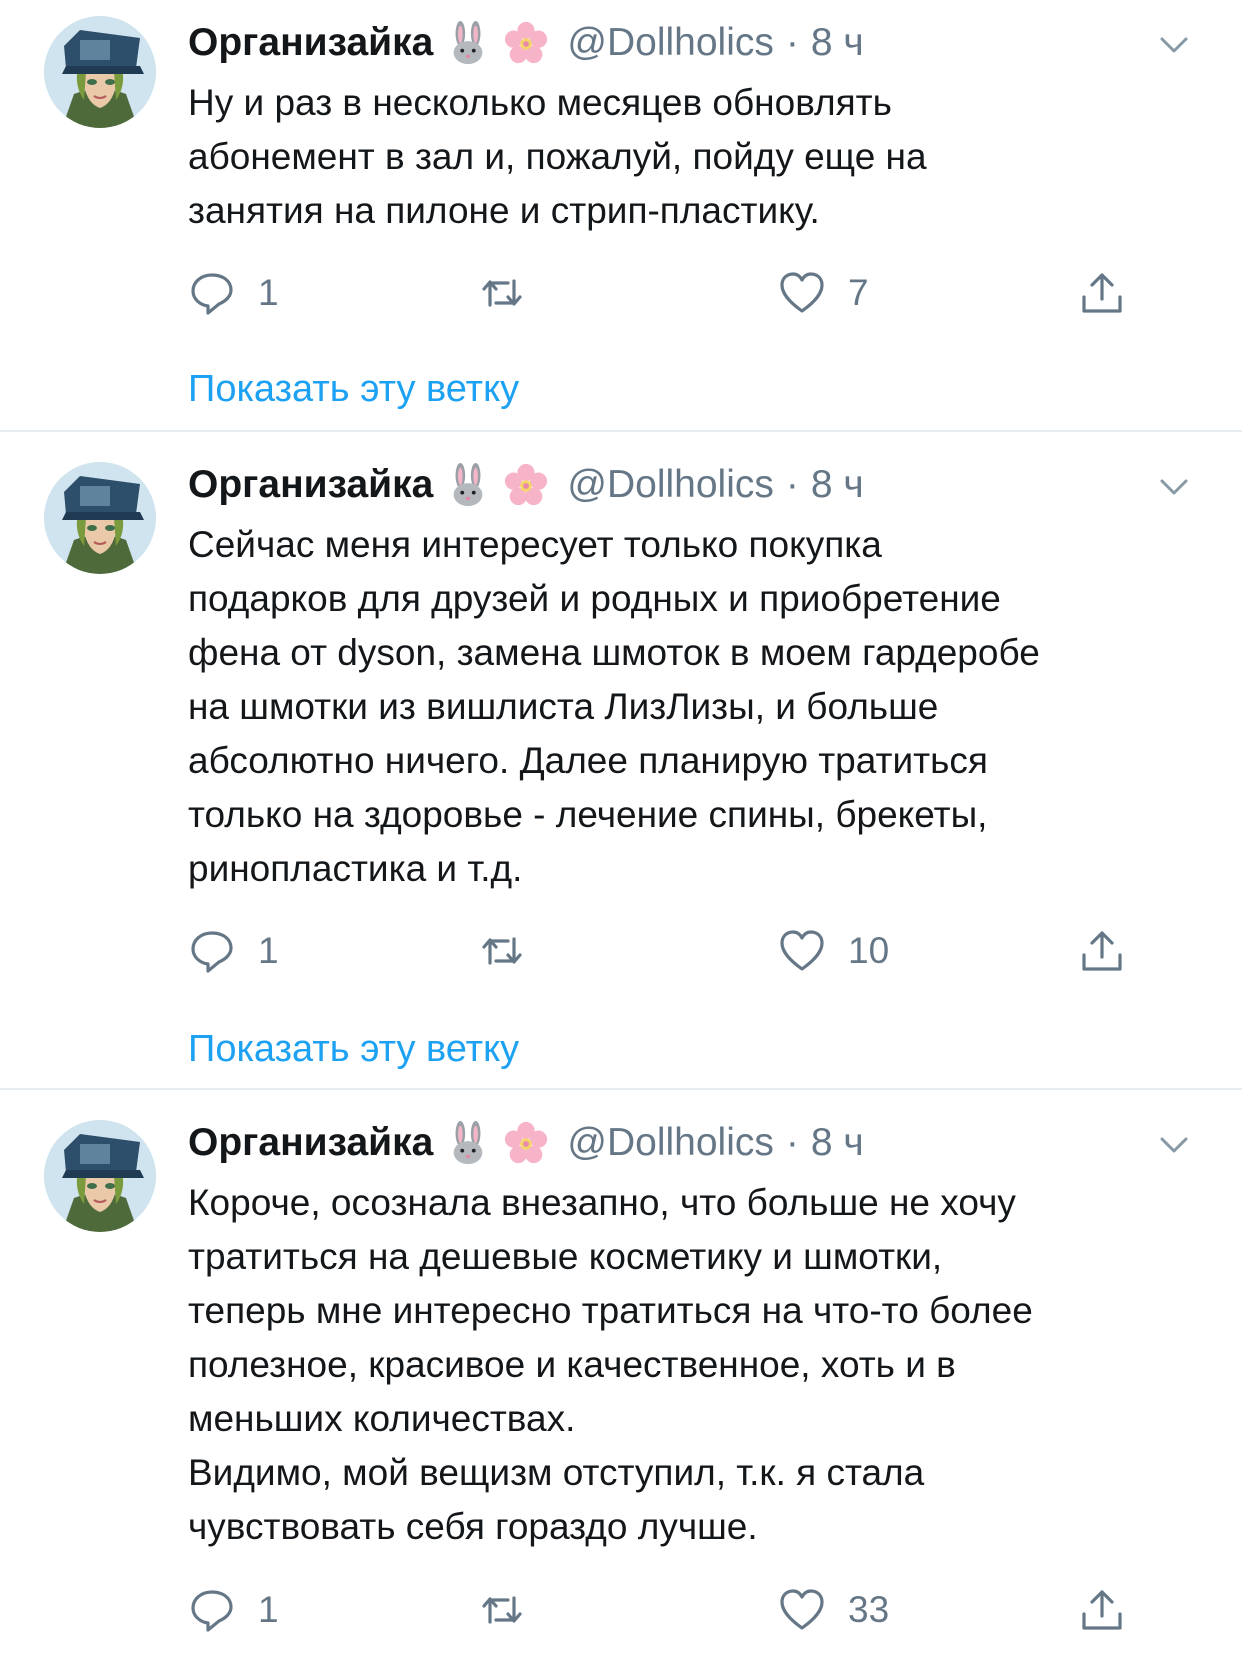 The image size is (1242, 1668). I want to click on tweet-actions: 1 33, so click(698, 1610).